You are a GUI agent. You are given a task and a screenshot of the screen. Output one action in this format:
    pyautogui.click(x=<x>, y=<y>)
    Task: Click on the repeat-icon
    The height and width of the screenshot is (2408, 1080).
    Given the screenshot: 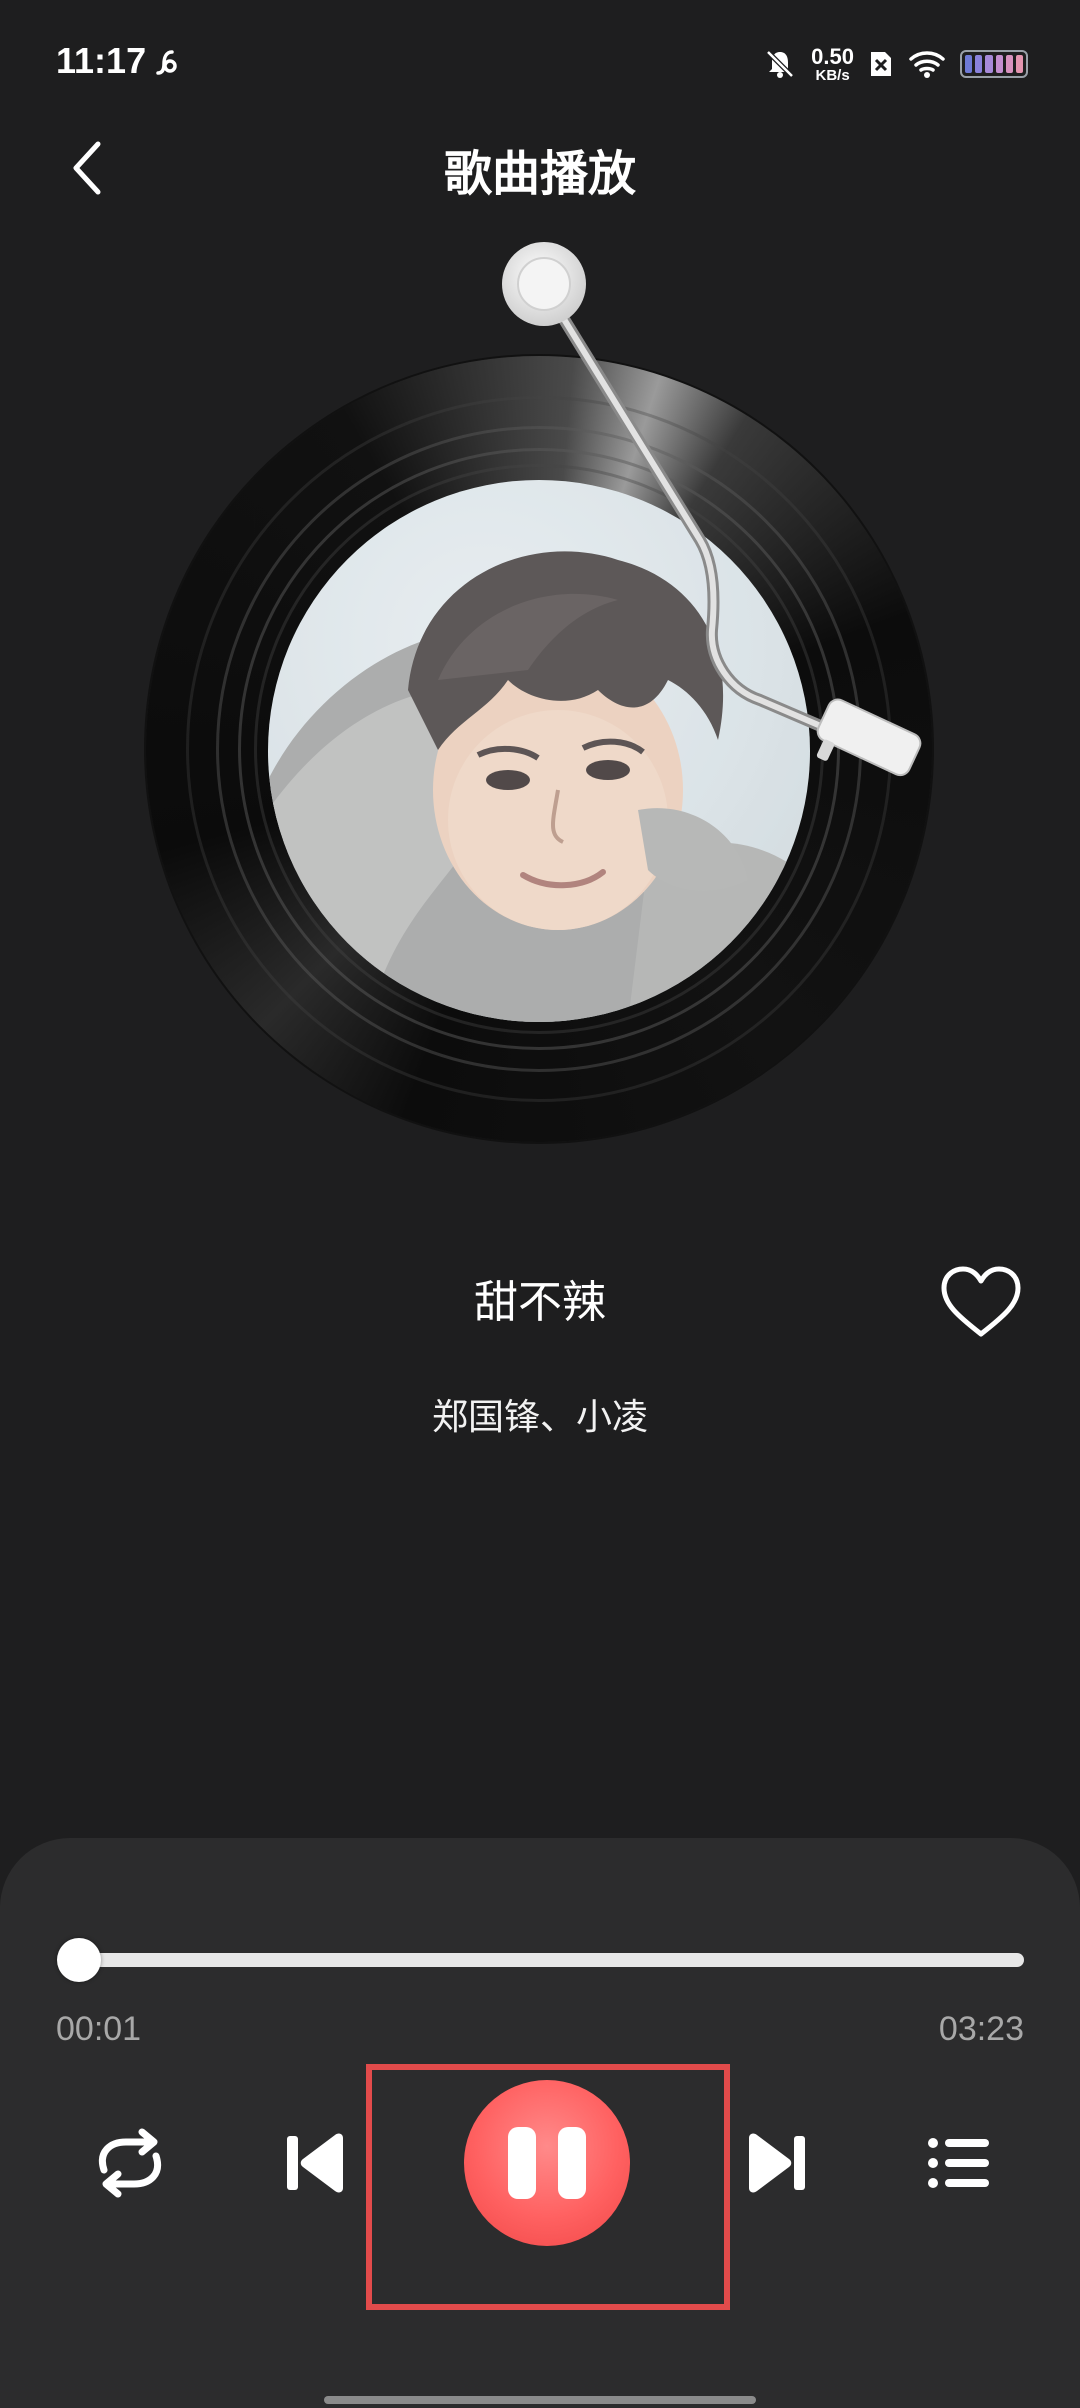 What is the action you would take?
    pyautogui.click(x=130, y=2163)
    